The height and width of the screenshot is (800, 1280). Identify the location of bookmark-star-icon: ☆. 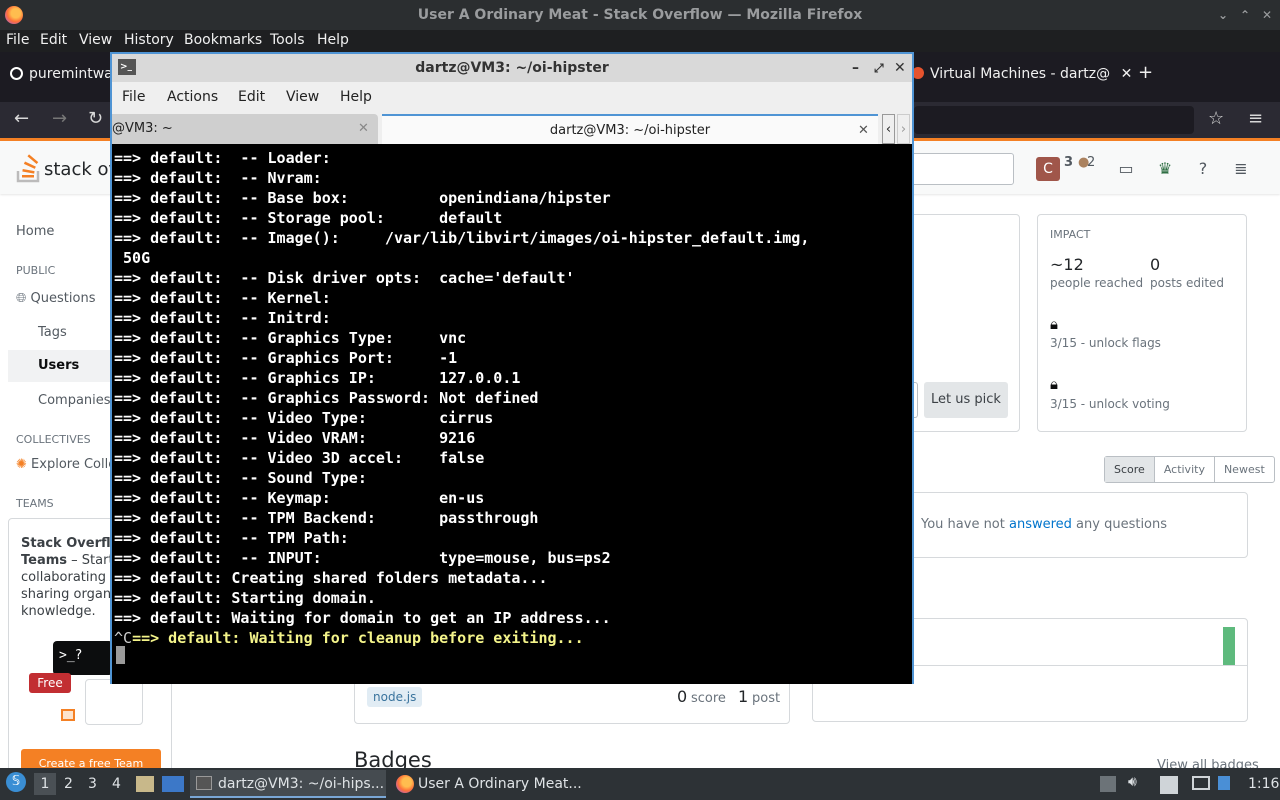
(1216, 118).